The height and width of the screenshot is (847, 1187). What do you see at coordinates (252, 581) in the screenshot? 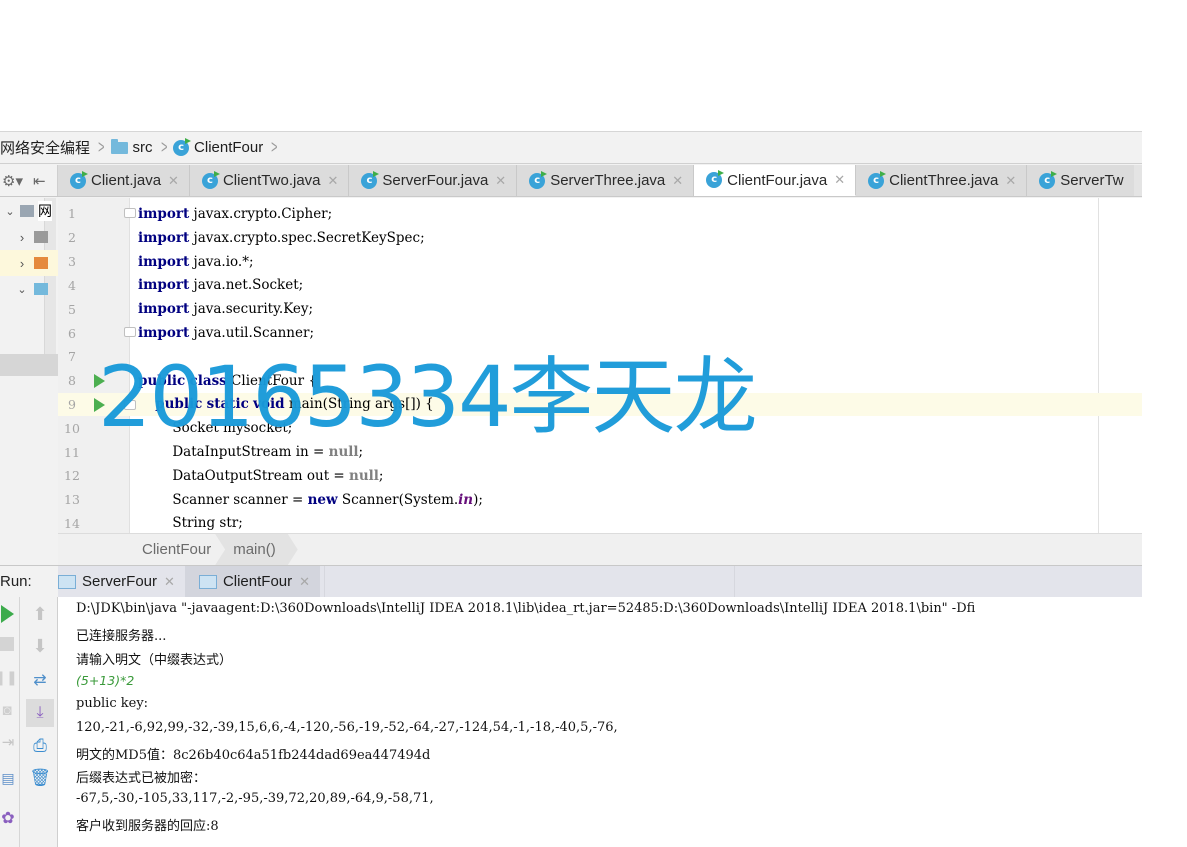
I see `run-tab-clientfour: ClientFour ✕` at bounding box center [252, 581].